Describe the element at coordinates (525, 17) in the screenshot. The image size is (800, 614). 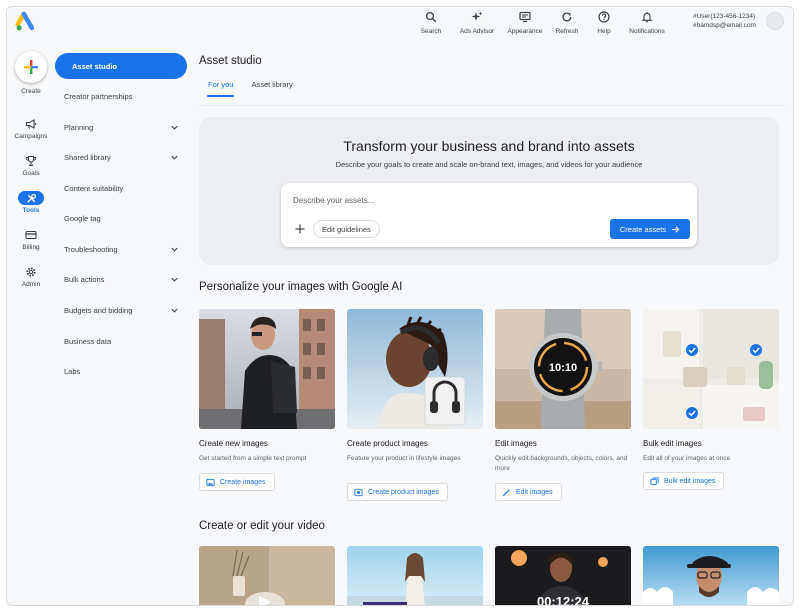
I see `appearance-icon` at that location.